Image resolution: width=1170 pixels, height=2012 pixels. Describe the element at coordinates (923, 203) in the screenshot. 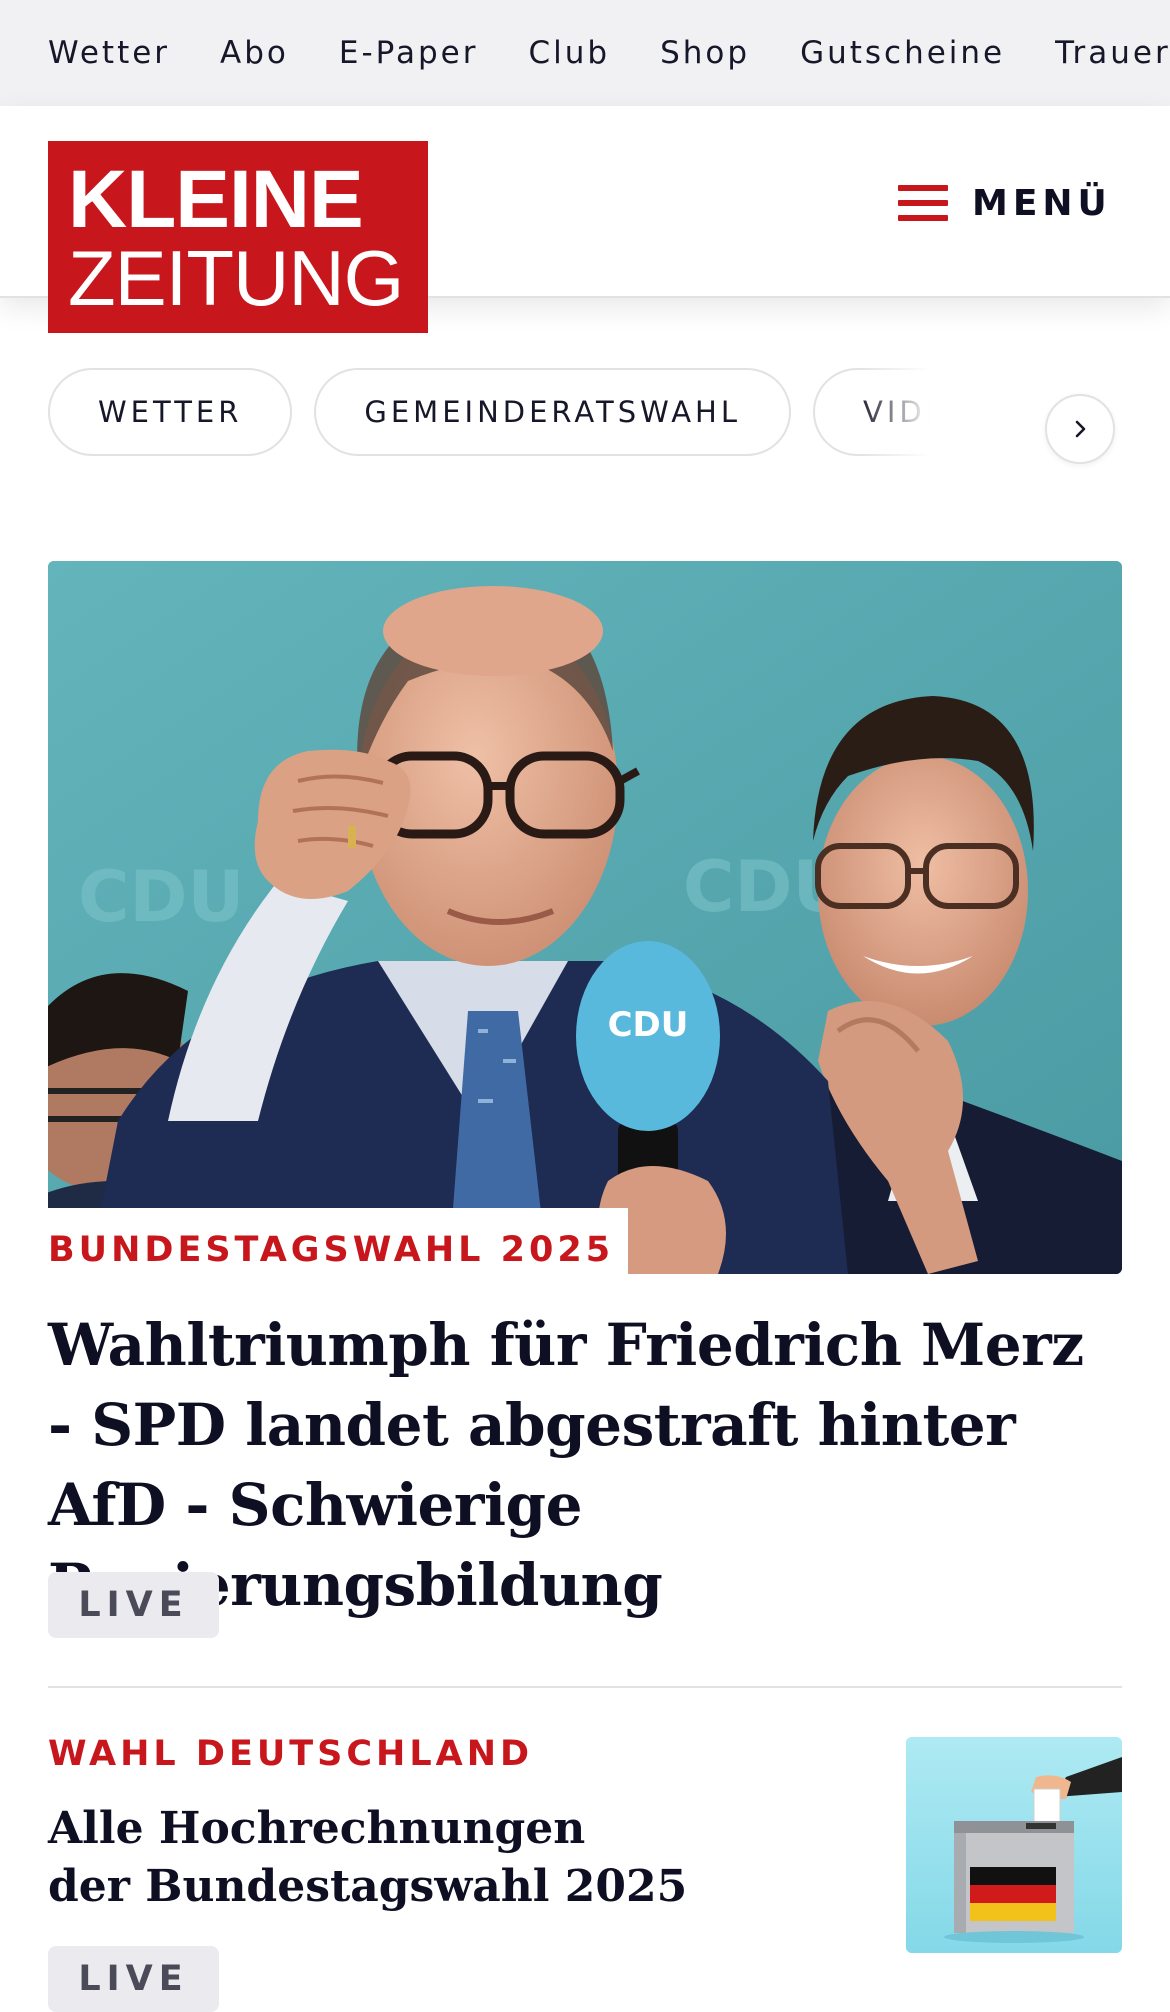

I see `hamburger-icon` at that location.